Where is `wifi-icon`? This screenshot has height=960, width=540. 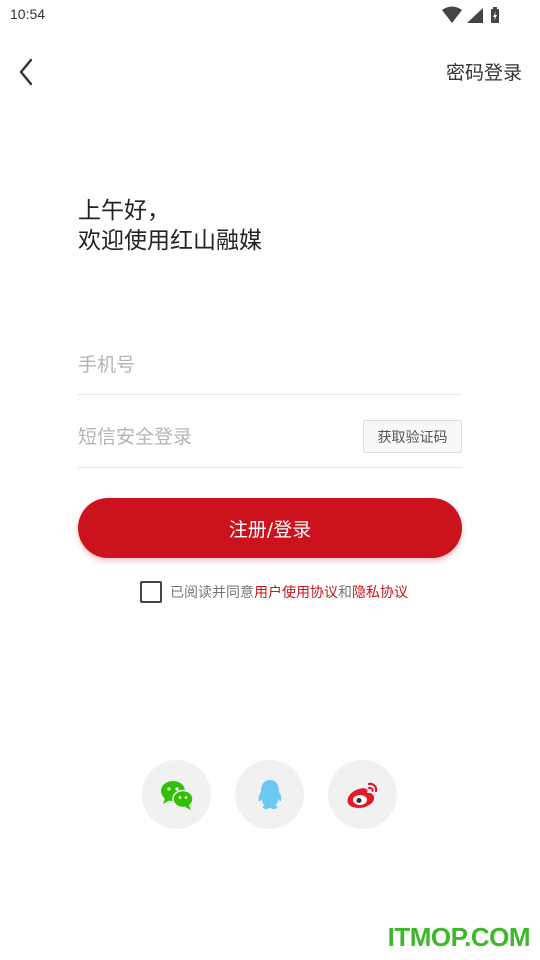 wifi-icon is located at coordinates (452, 14).